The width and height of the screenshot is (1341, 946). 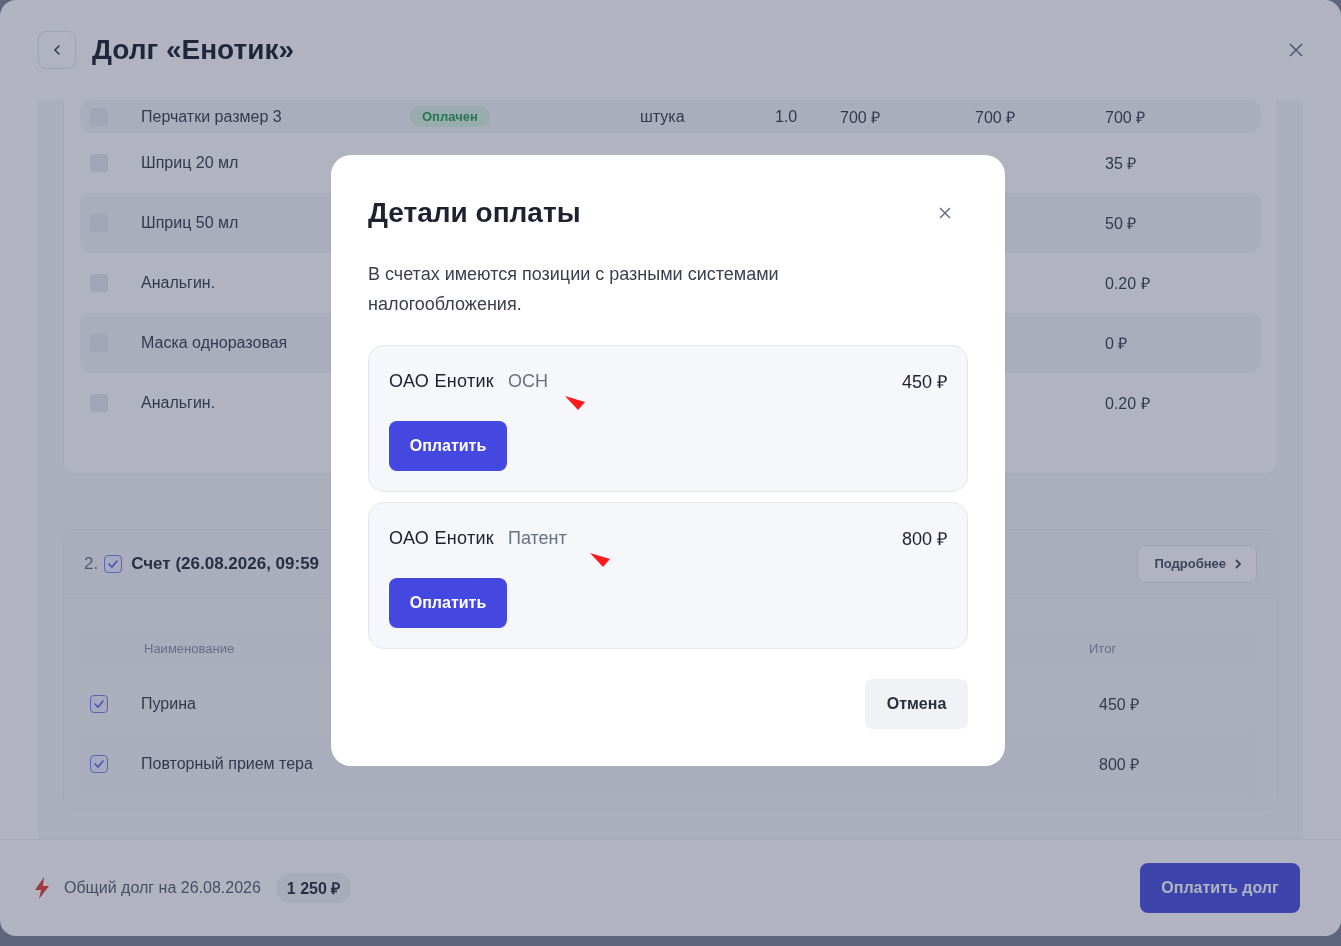 What do you see at coordinates (474, 213) in the screenshot?
I see `dialog-title: Детали оплаты` at bounding box center [474, 213].